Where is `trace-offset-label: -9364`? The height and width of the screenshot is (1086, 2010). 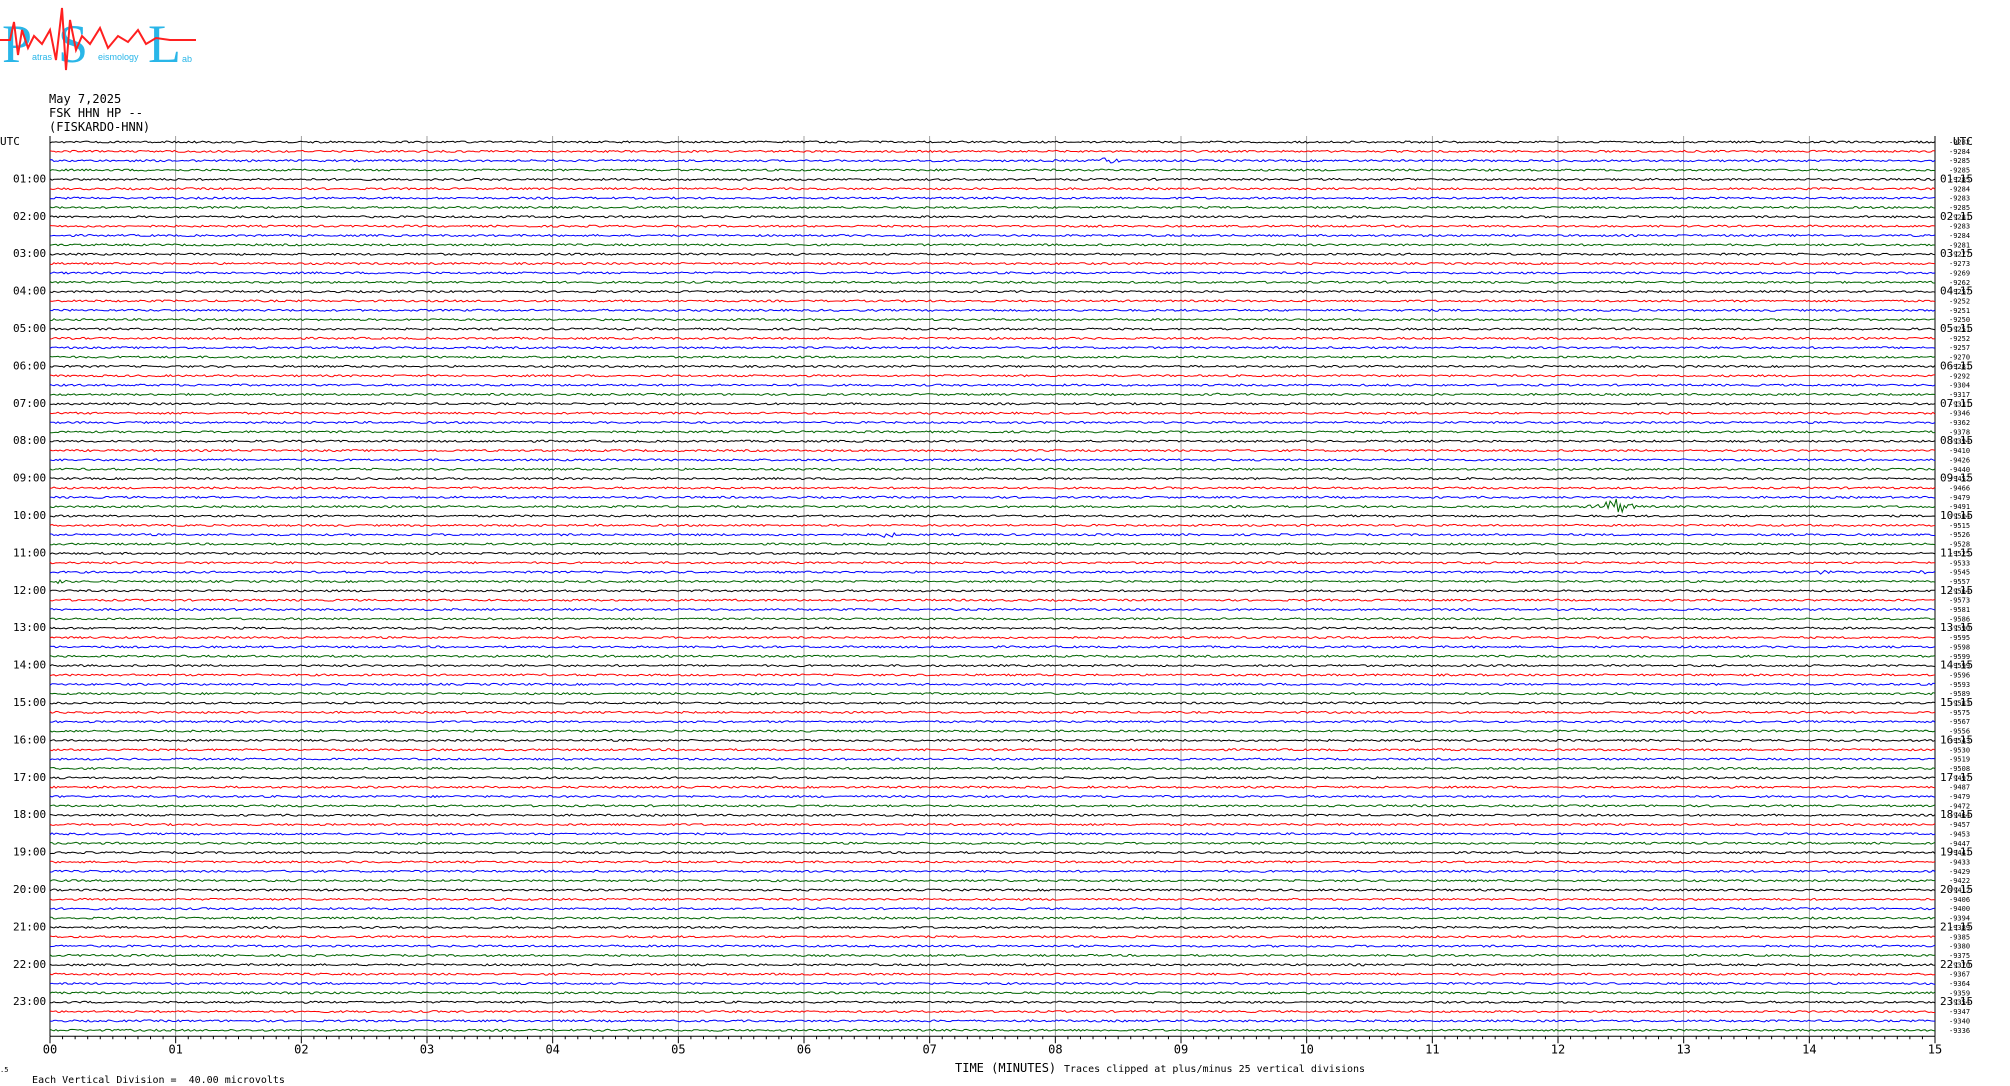
trace-offset-label: -9364 is located at coordinates (1959, 984).